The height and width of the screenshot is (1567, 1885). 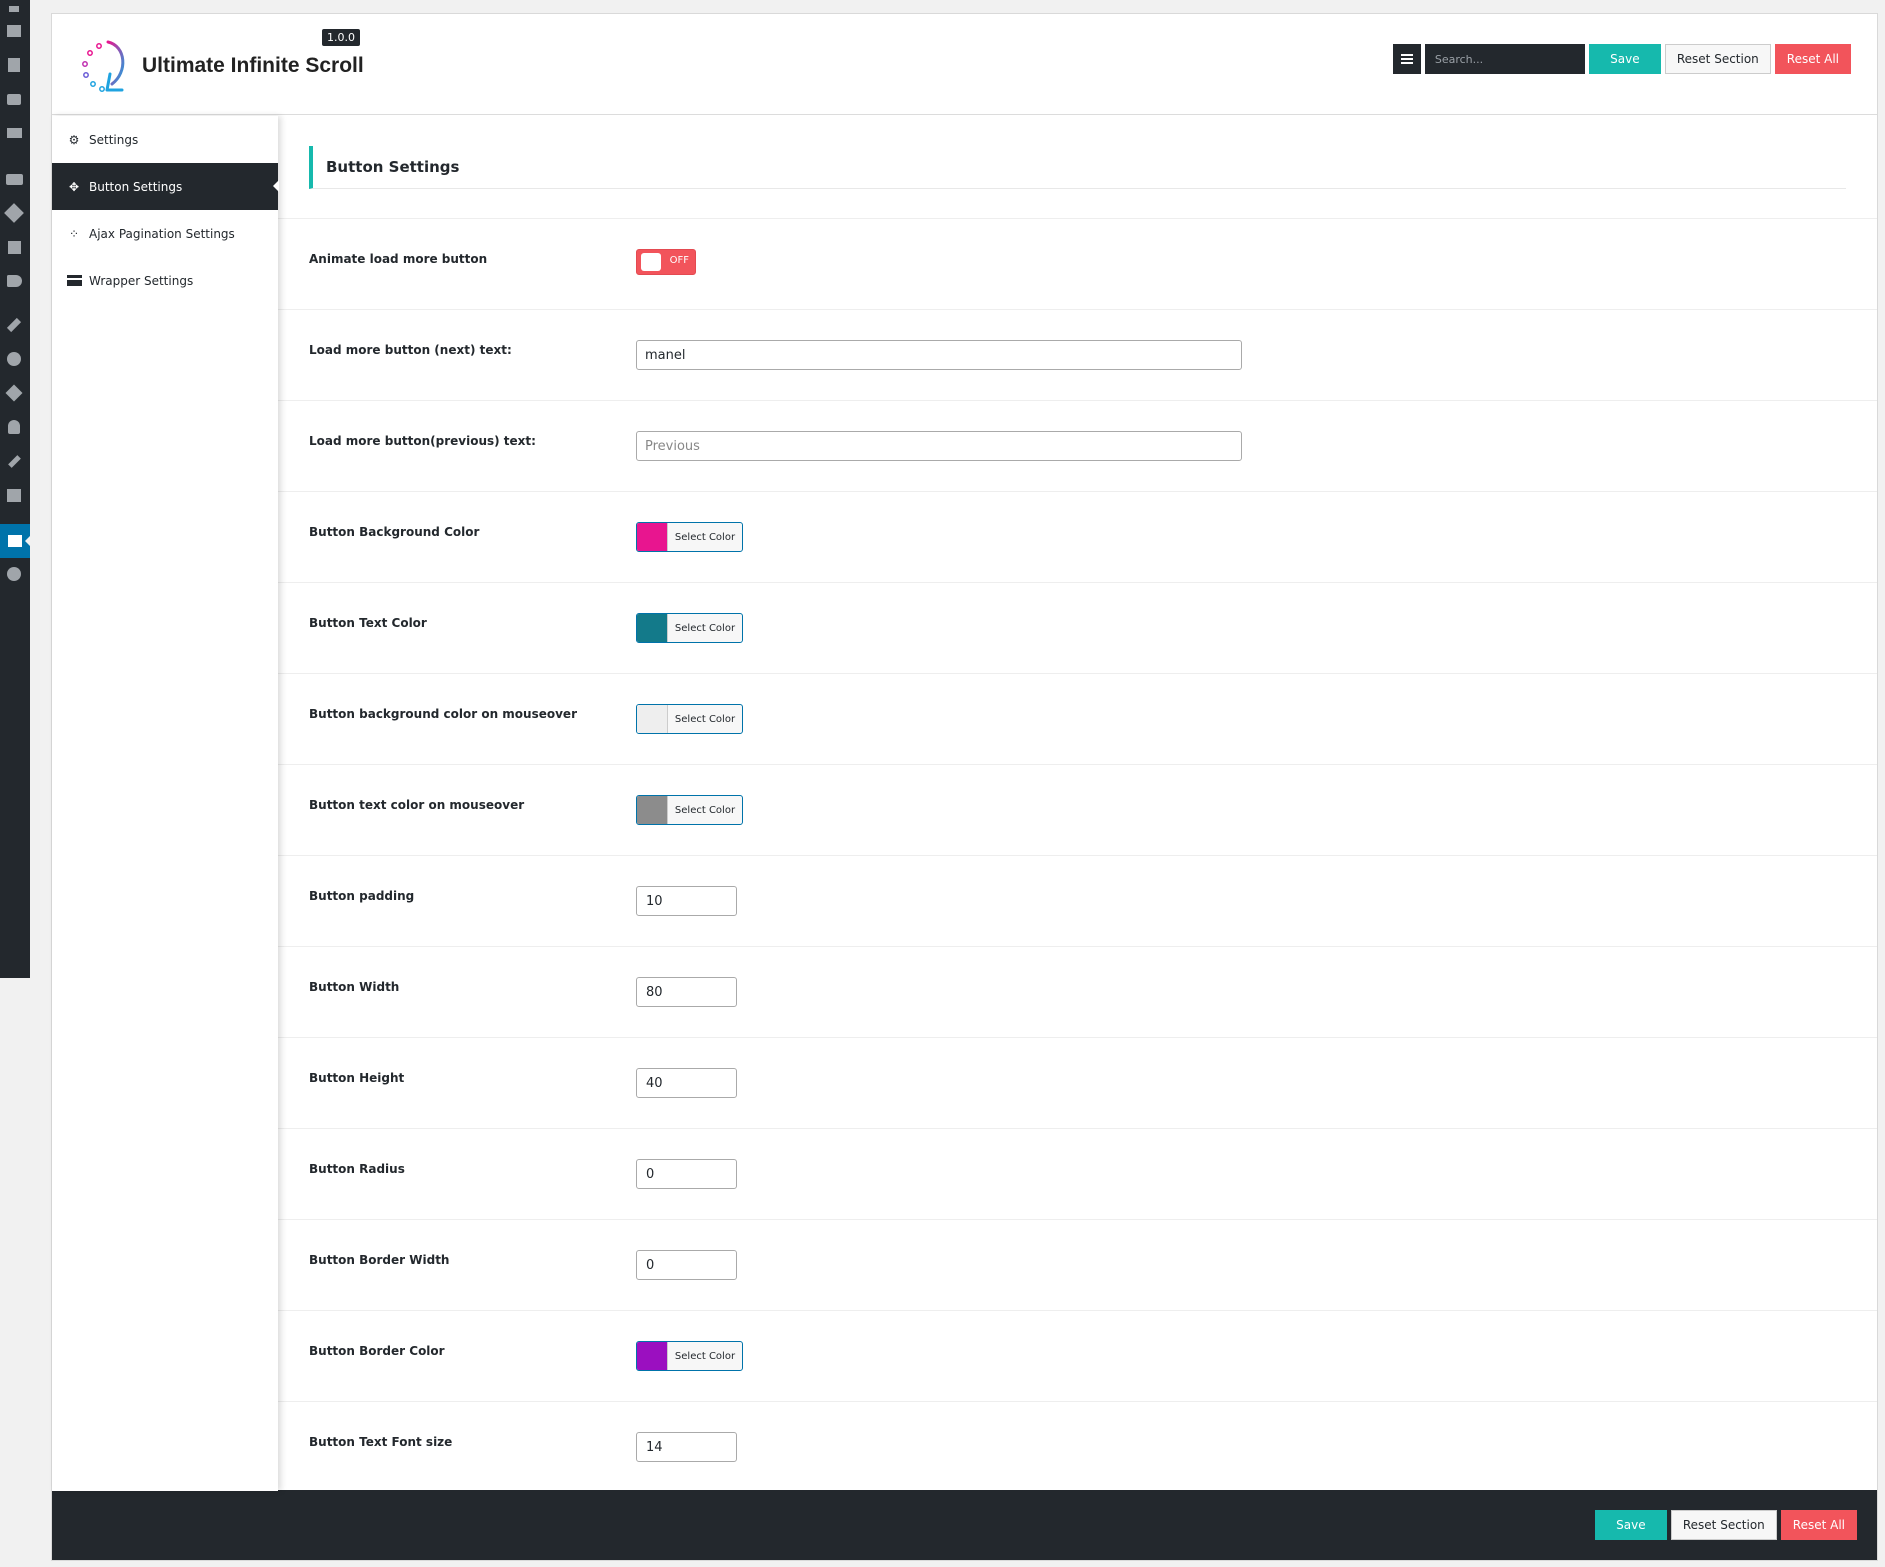 I want to click on section-title: Button Settings, so click(x=1077, y=167).